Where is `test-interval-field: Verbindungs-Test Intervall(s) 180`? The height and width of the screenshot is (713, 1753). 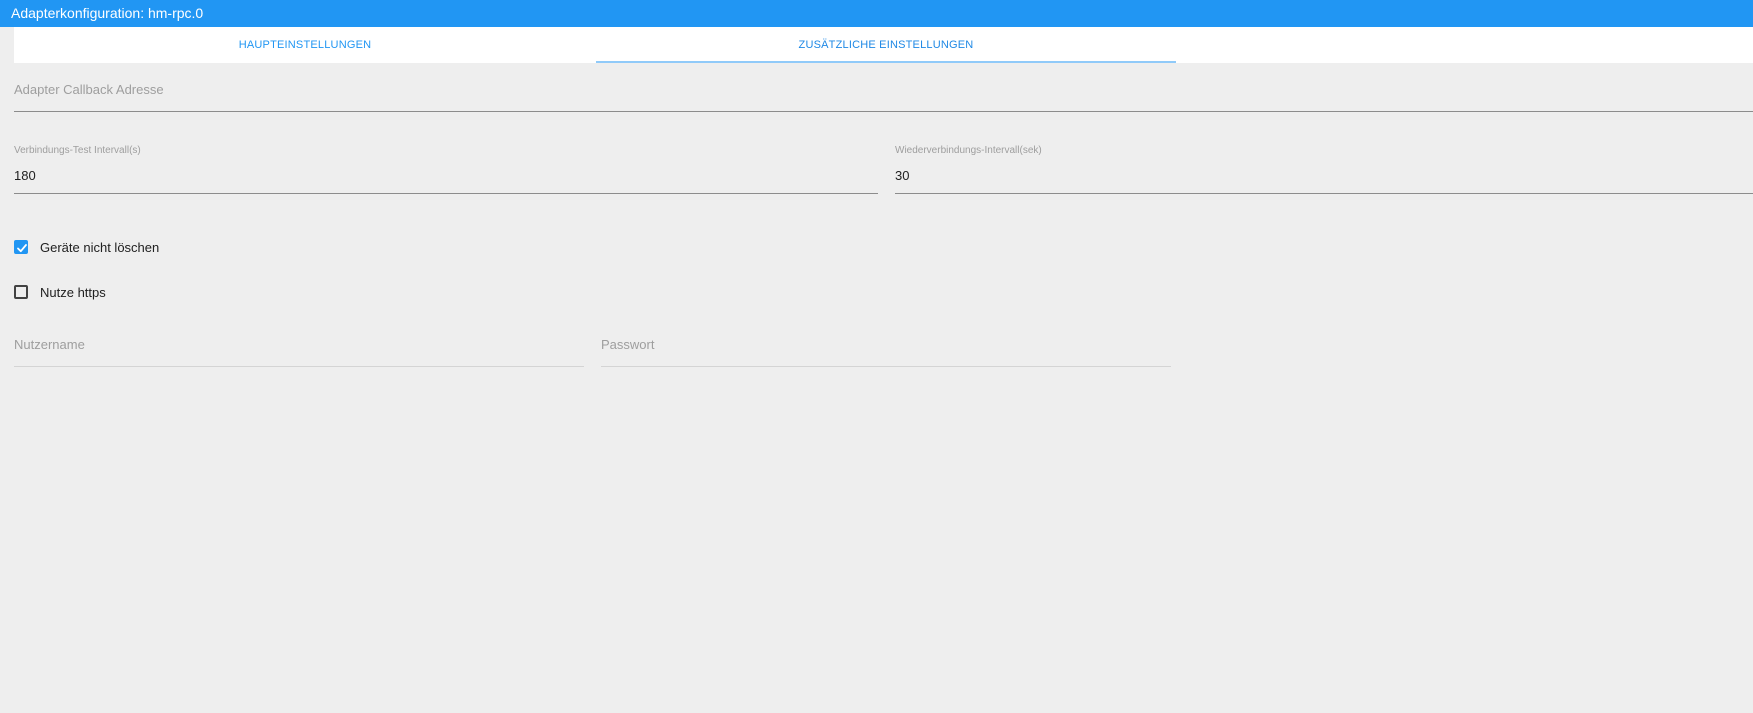 test-interval-field: Verbindungs-Test Intervall(s) 180 is located at coordinates (446, 168).